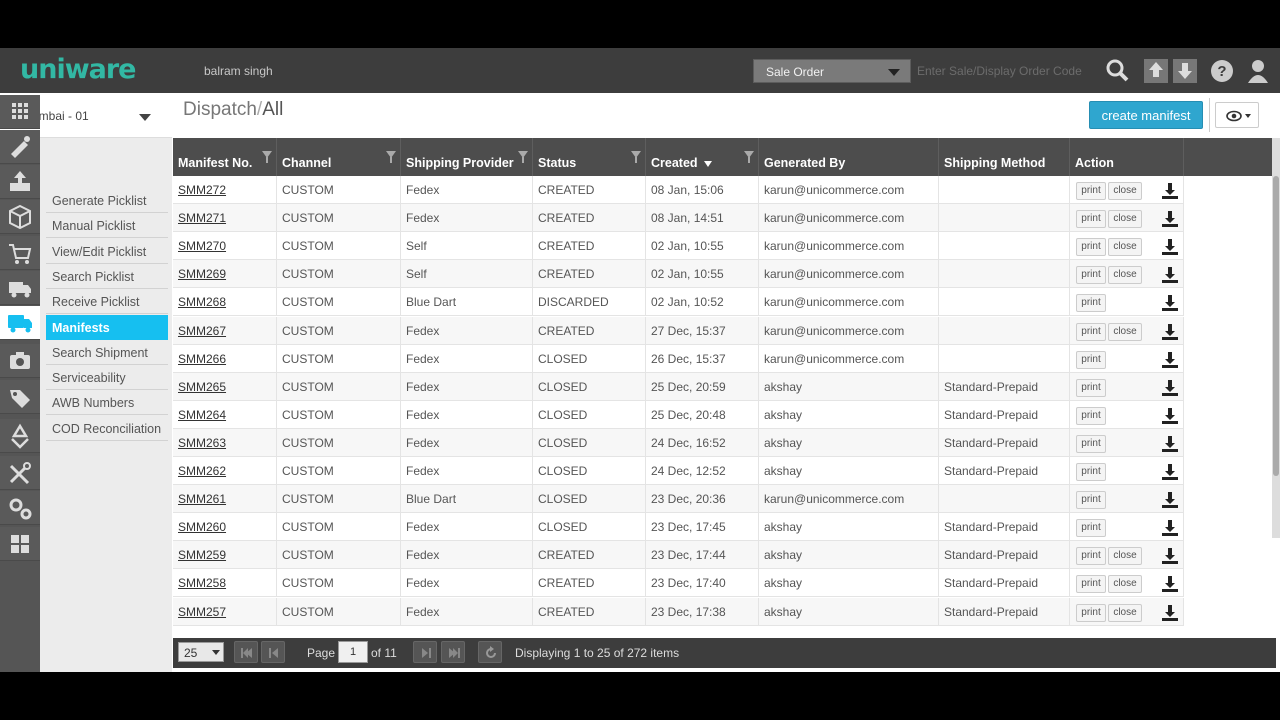  I want to click on manifest-link: SMM267, so click(225, 330).